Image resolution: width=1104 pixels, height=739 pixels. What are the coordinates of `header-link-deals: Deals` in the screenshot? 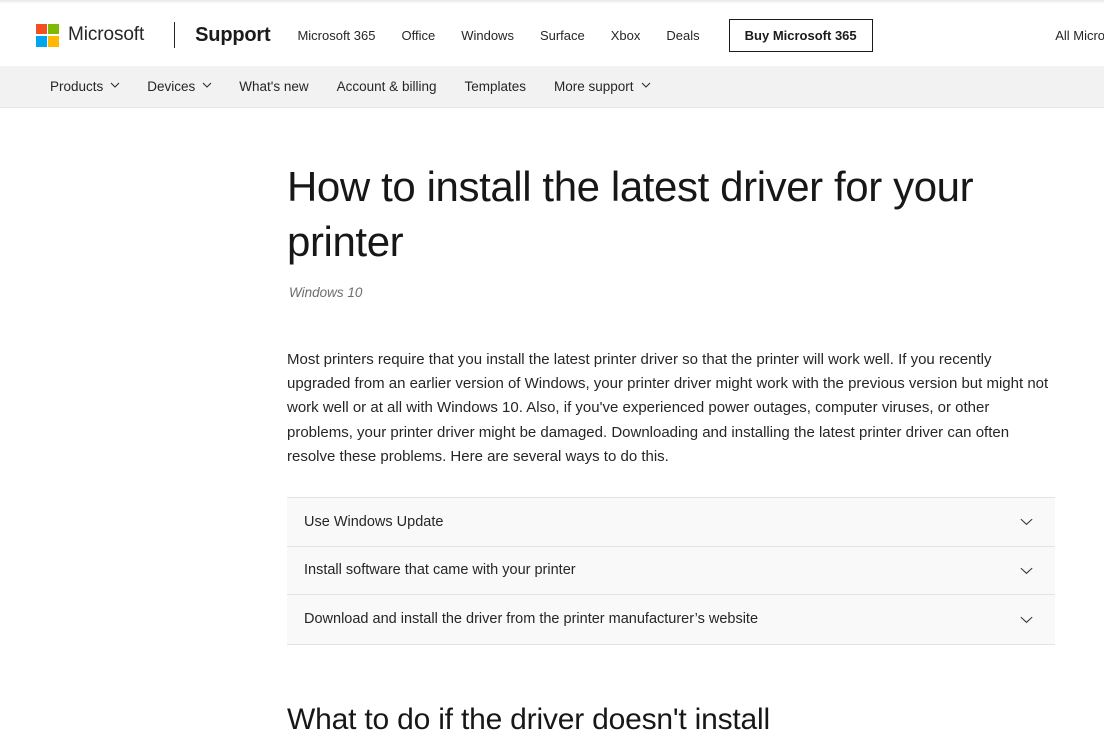 It's located at (682, 35).